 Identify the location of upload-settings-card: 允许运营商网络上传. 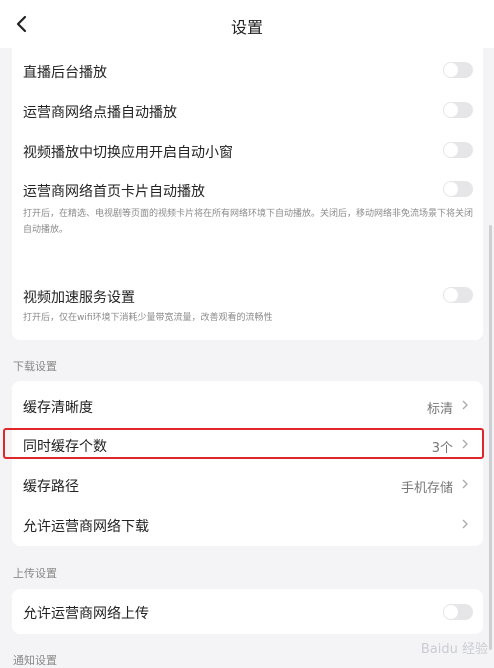
(247, 611).